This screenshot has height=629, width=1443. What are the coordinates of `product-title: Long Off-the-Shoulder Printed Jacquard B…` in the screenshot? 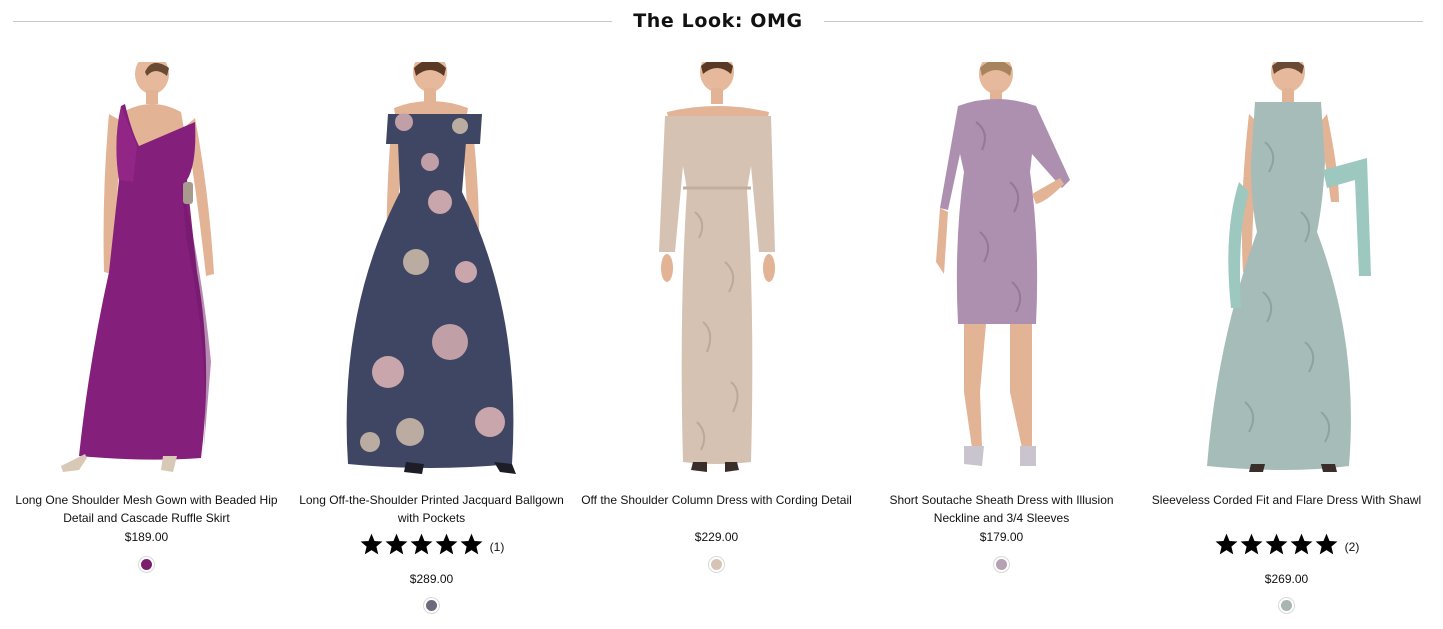 It's located at (431, 509).